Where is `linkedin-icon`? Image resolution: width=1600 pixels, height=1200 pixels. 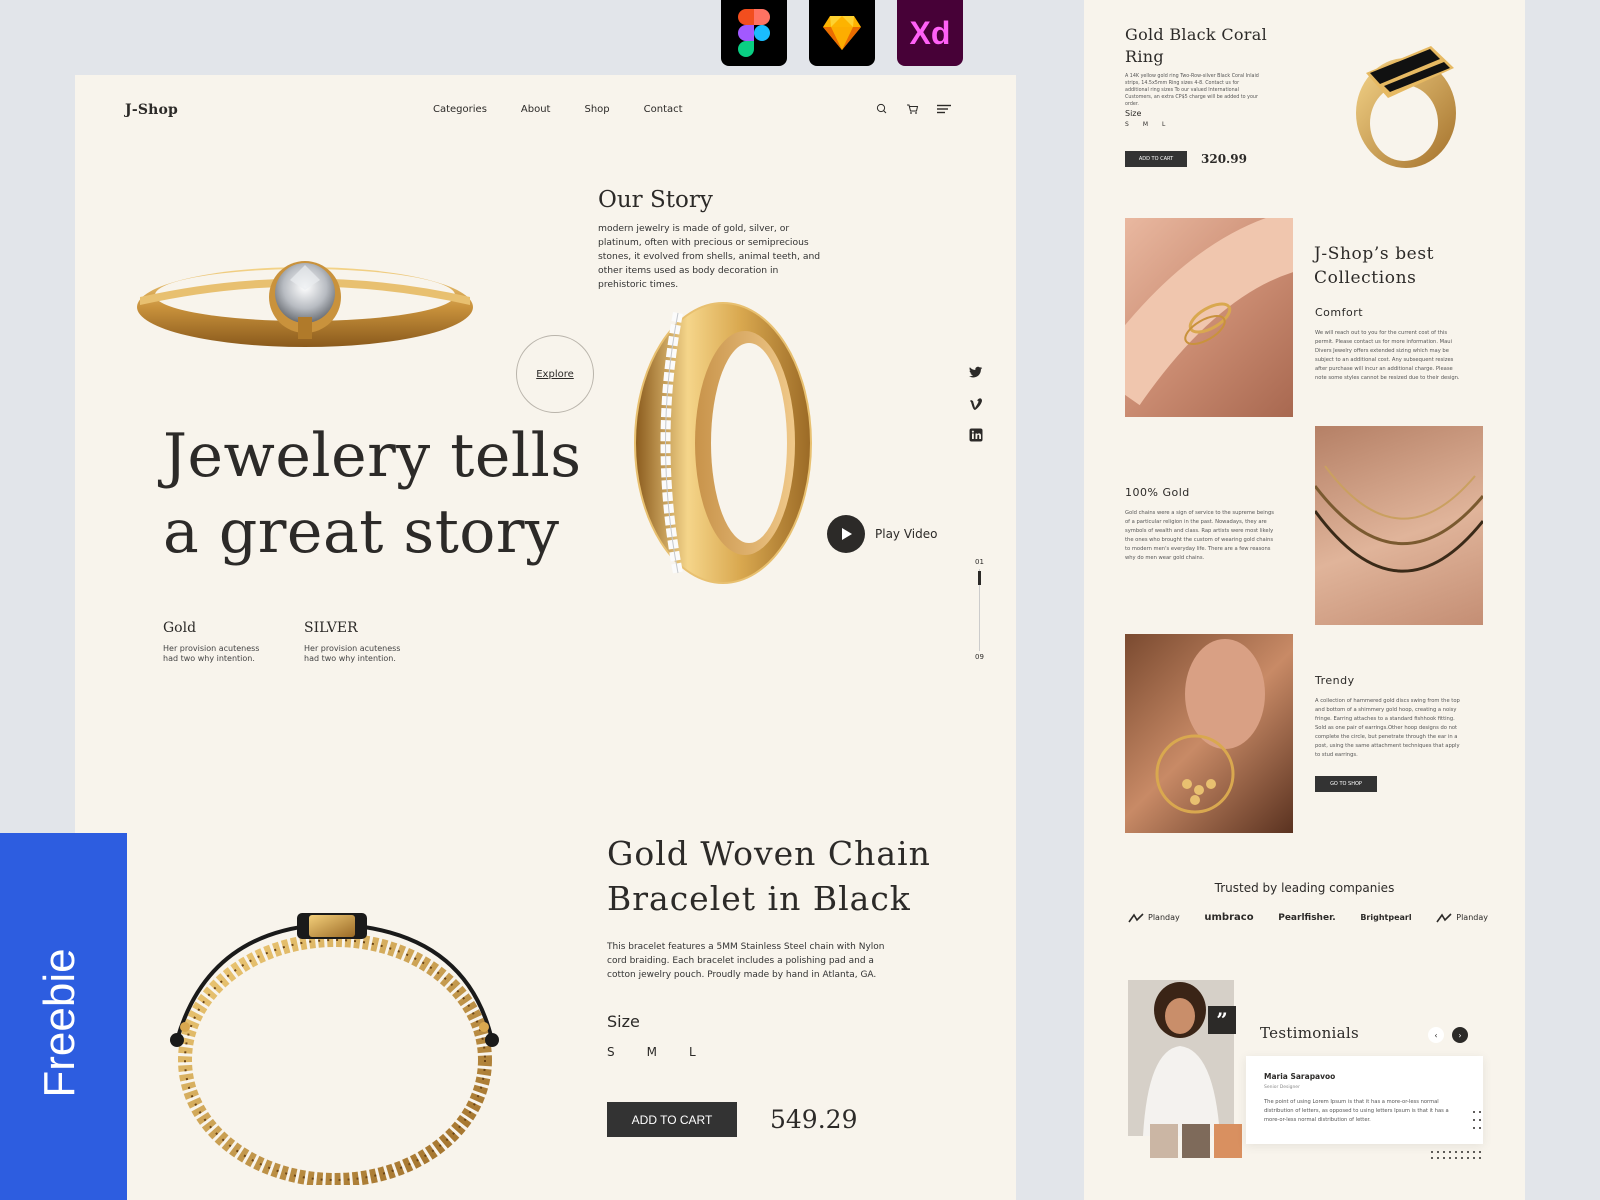
linkedin-icon is located at coordinates (976, 436).